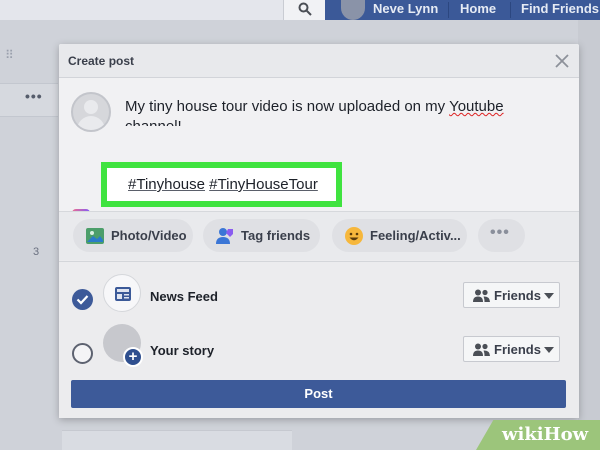  Describe the element at coordinates (82, 353) in the screenshot. I see `your-story-checkbox` at that location.